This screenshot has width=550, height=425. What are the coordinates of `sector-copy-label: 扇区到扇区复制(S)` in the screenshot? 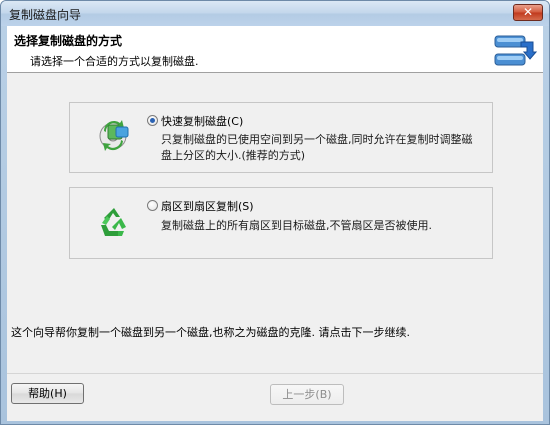 It's located at (207, 206).